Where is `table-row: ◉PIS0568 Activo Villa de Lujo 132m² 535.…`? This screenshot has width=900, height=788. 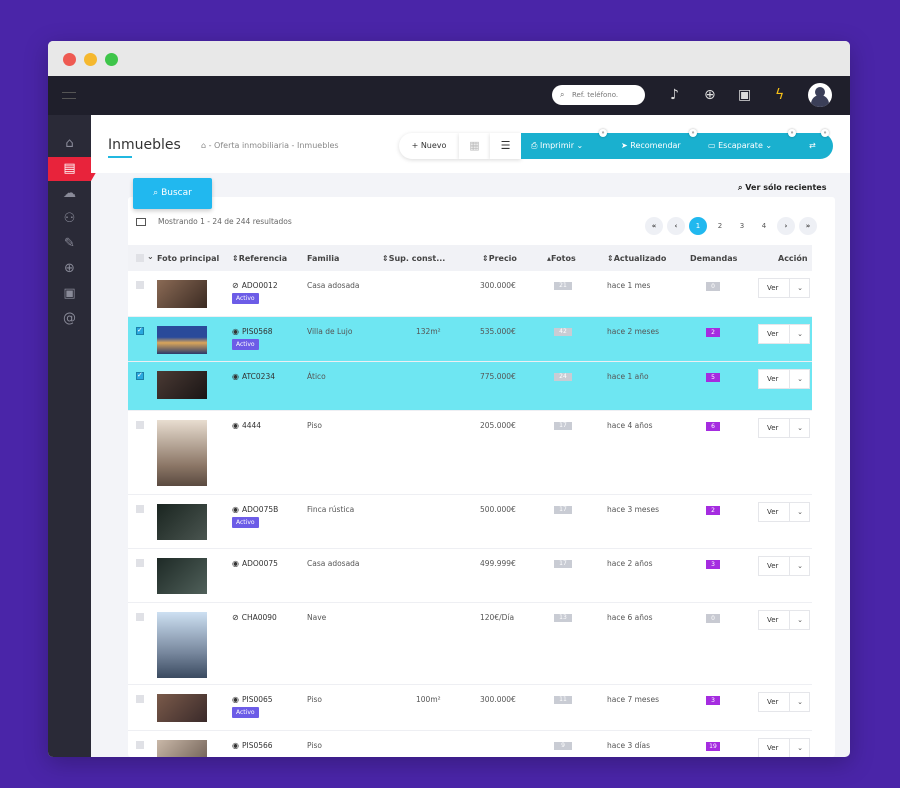
table-row: ◉PIS0568 Activo Villa de Lujo 132m² 535.… is located at coordinates (470, 339).